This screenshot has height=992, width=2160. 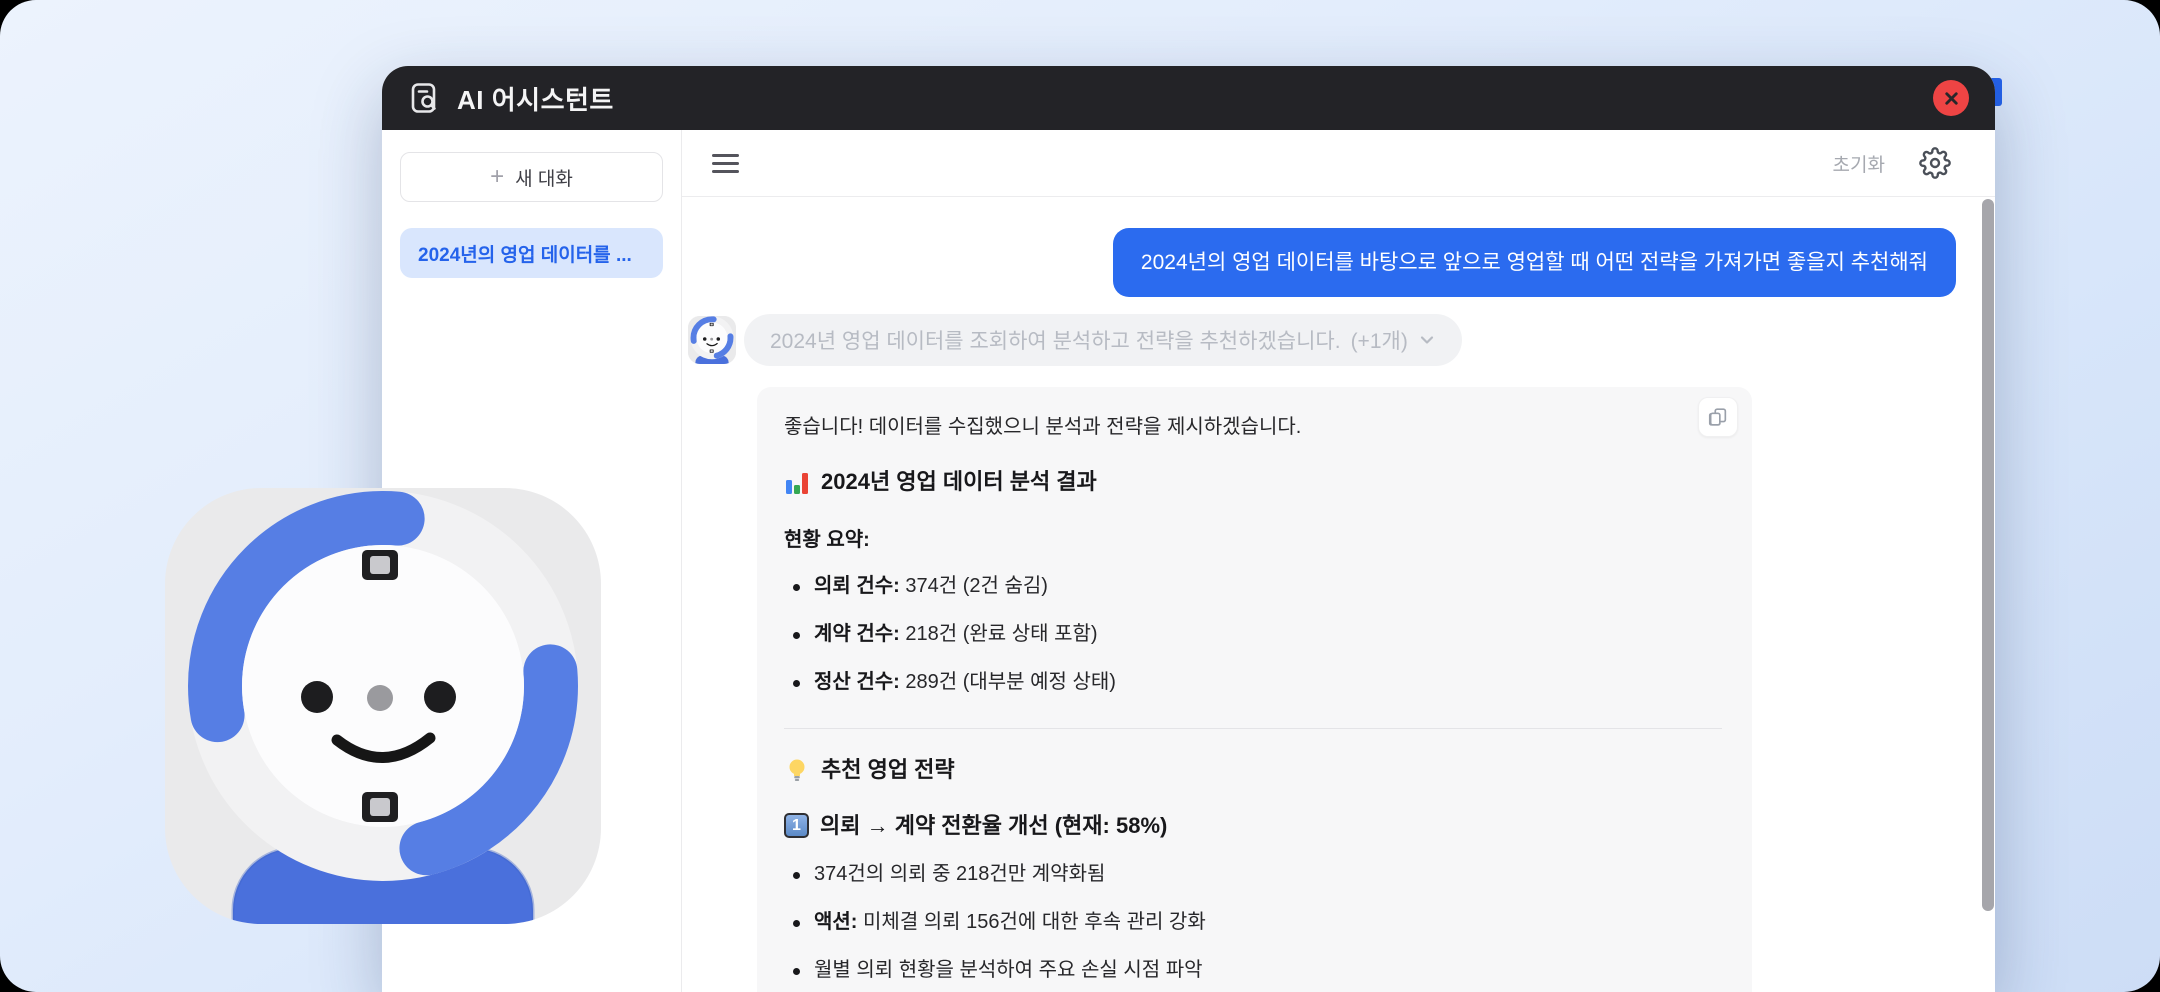 I want to click on conversion-heading-text: 의뢰 → 계약 전환율 개선 (현재: 58%), so click(x=994, y=825).